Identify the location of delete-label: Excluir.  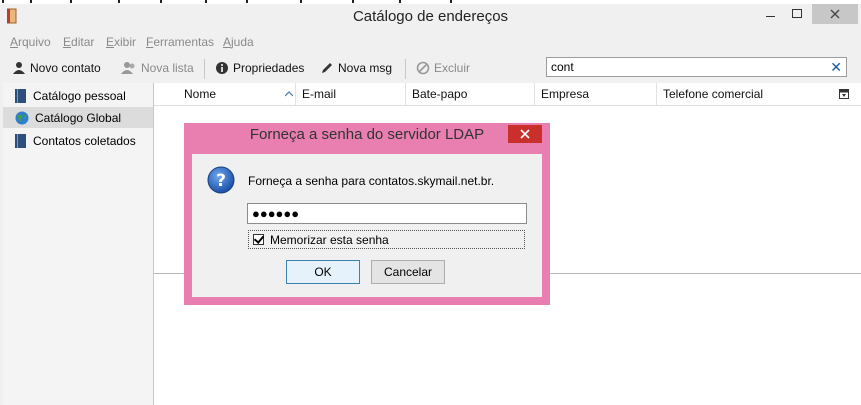
(452, 68).